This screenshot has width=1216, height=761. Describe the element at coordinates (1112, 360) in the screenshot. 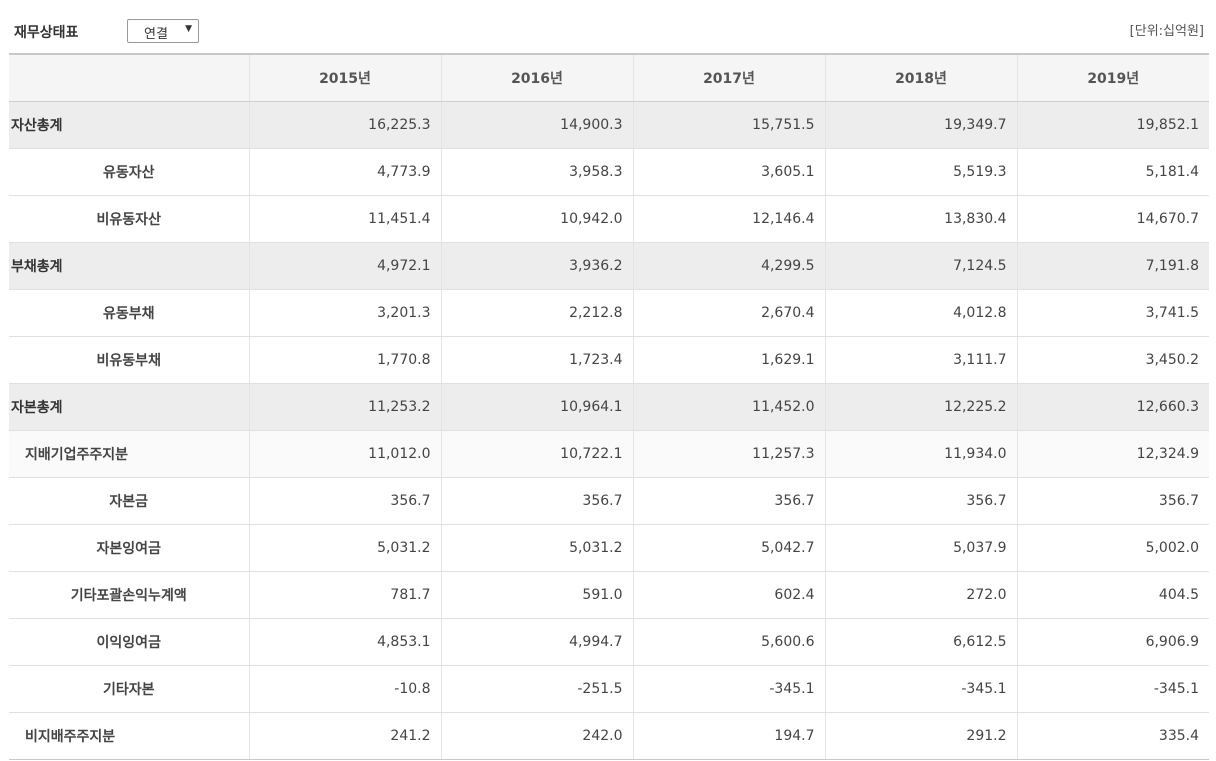

I see `table-cell: 3,450.2` at that location.